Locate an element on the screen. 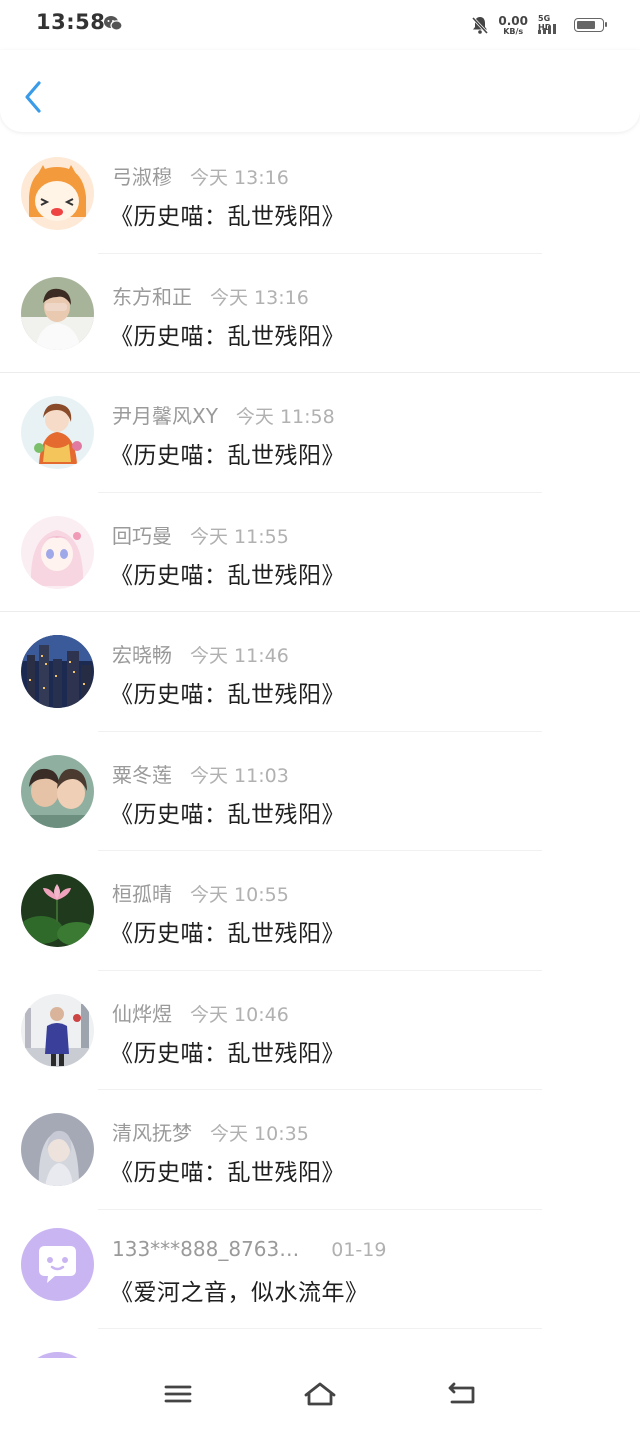  sender-name: 粟冬莲 is located at coordinates (142, 774).